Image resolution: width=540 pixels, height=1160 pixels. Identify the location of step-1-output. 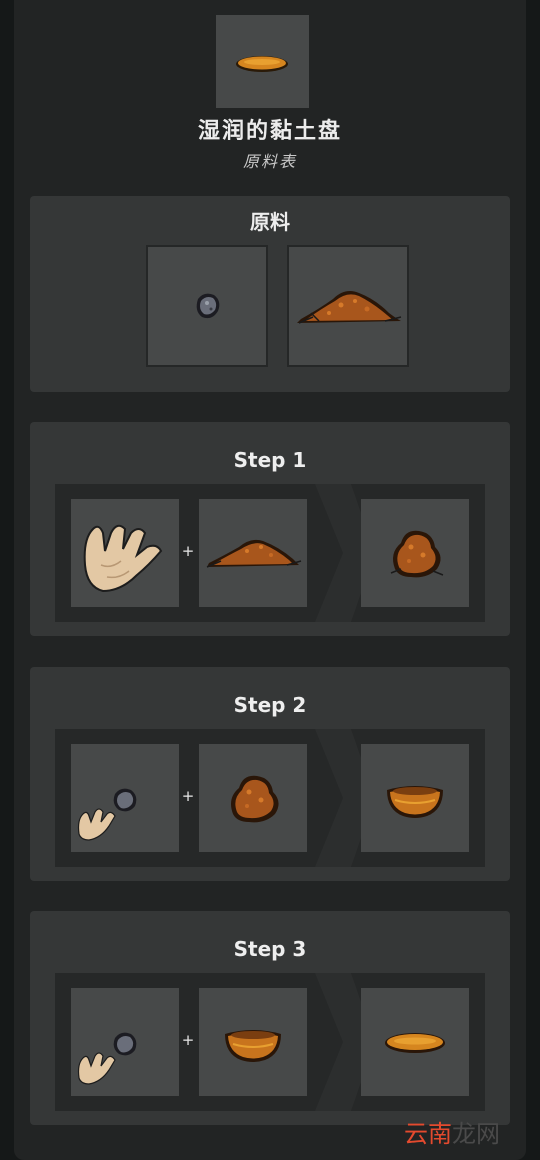
(415, 553).